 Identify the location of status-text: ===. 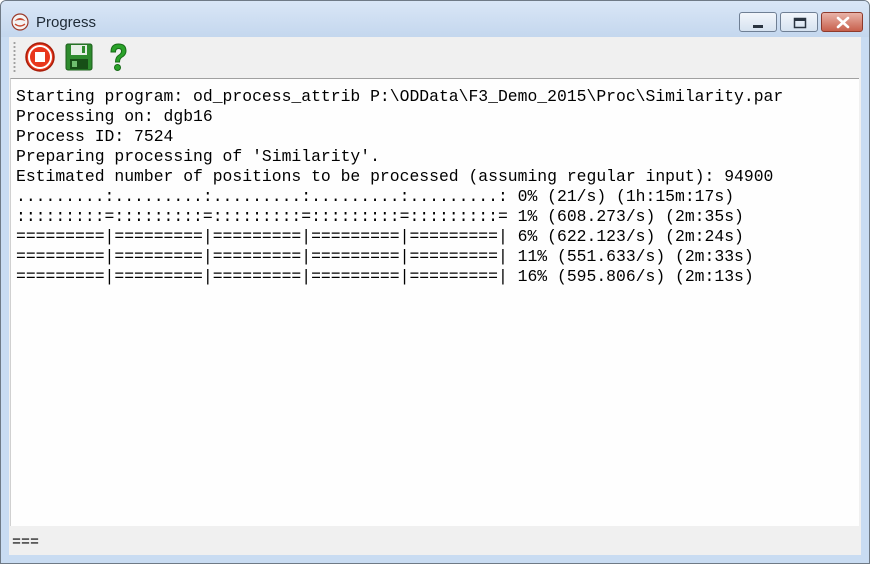
(26, 542).